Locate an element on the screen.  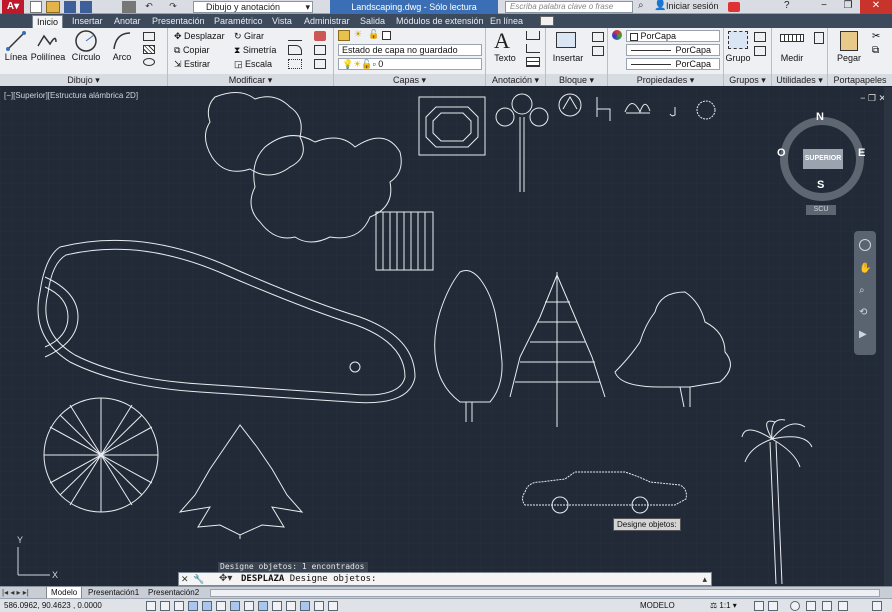
redo-icon: ↷ is located at coordinates (173, 7).